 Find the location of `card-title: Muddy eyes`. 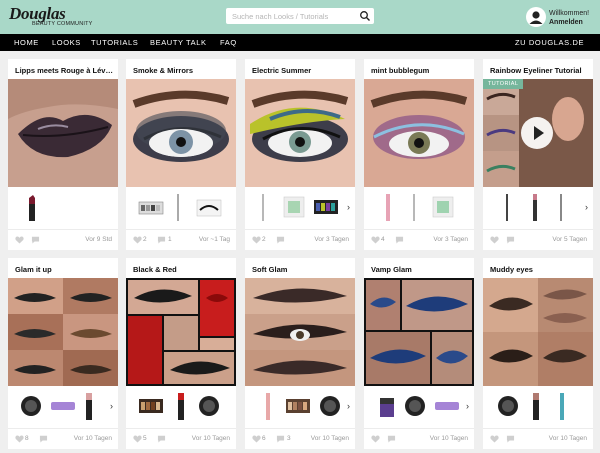

card-title: Muddy eyes is located at coordinates (540, 269).